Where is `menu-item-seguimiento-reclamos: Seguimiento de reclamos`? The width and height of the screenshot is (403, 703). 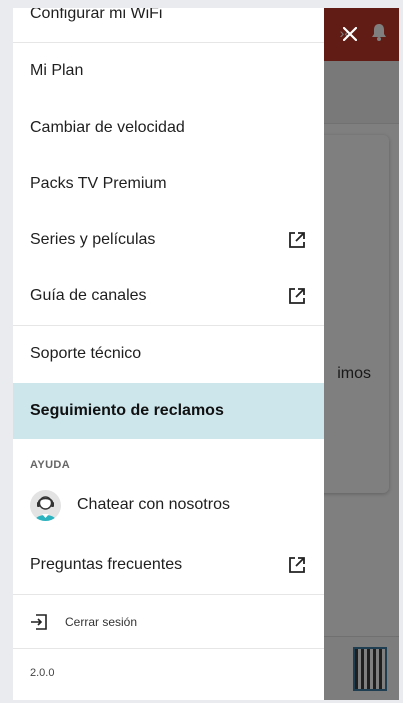 menu-item-seguimiento-reclamos: Seguimiento de reclamos is located at coordinates (168, 411).